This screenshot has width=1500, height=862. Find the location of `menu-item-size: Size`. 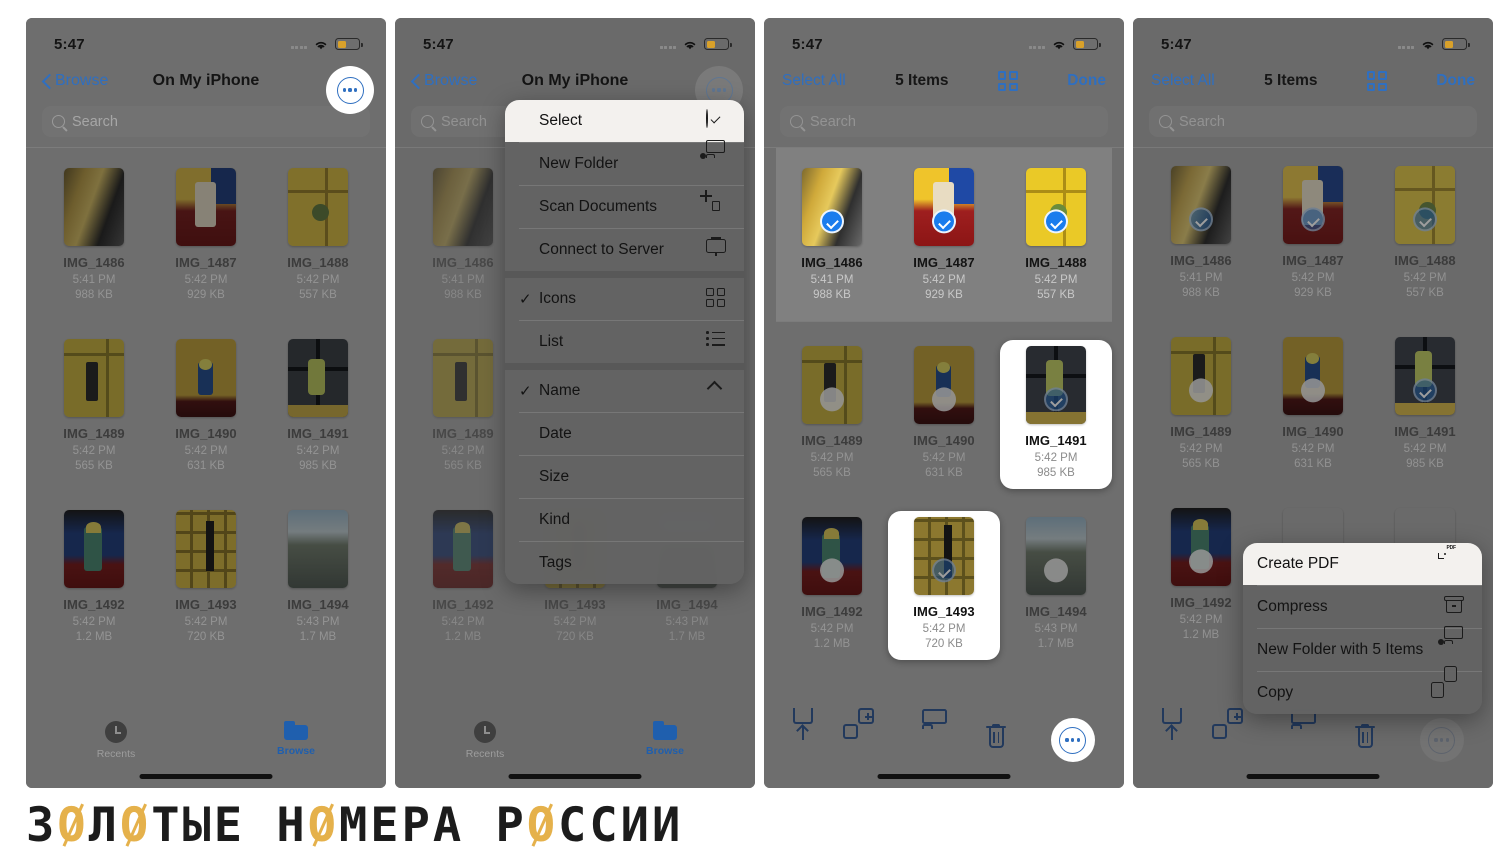

menu-item-size: Size is located at coordinates (624, 477).